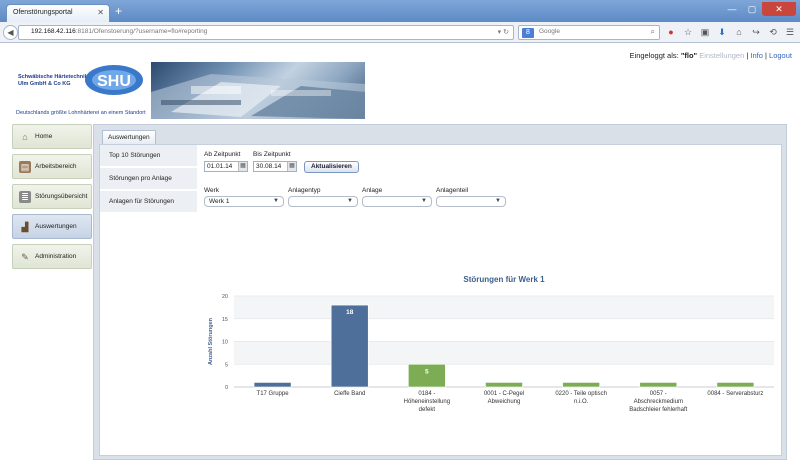 This screenshot has width=800, height=473. What do you see at coordinates (722, 32) in the screenshot?
I see `download-icon: ⬇` at bounding box center [722, 32].